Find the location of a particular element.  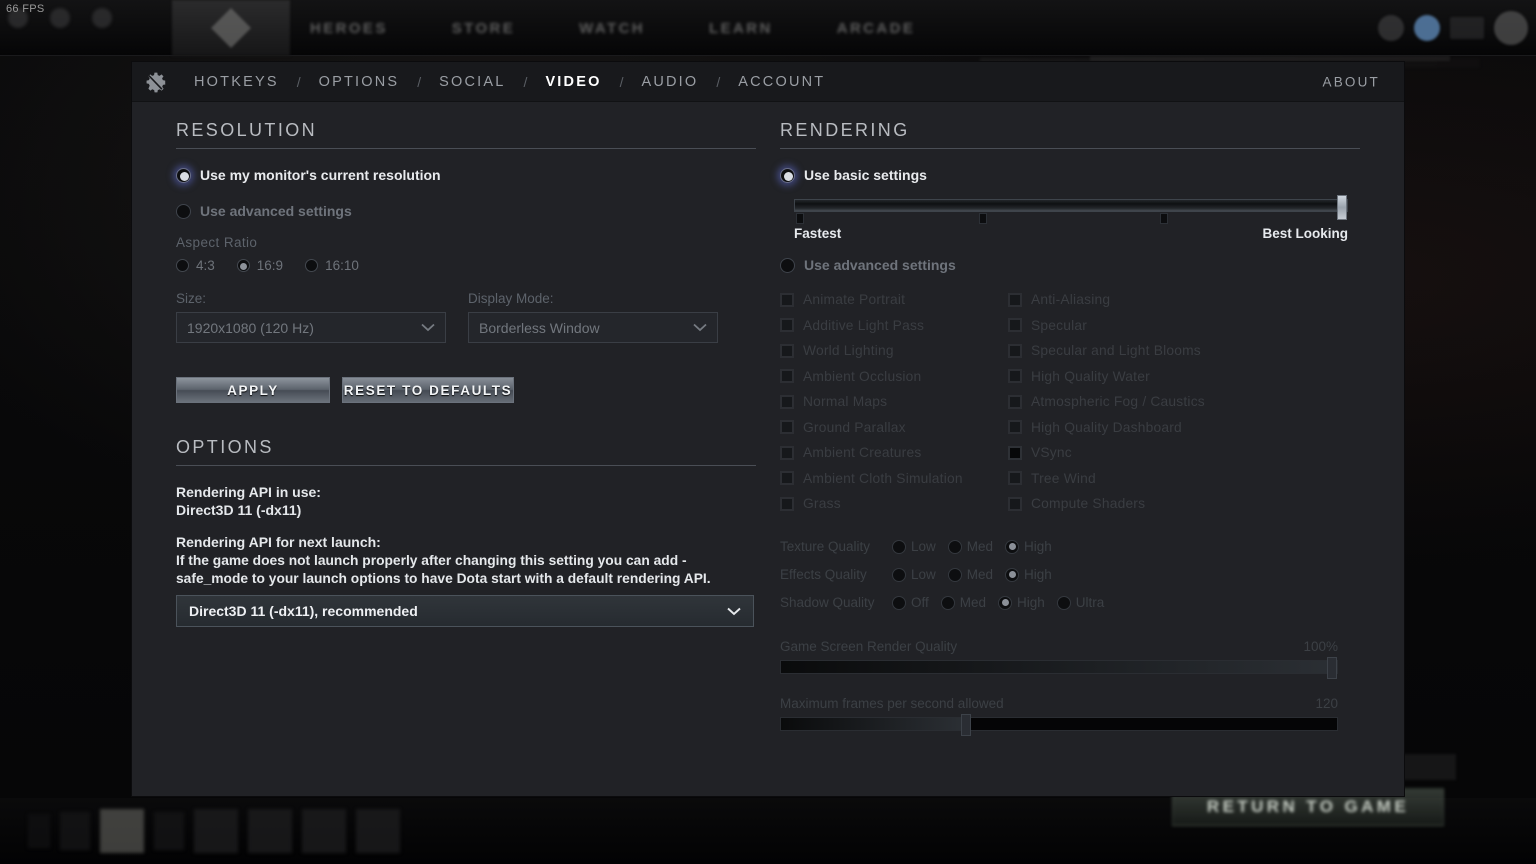

checkbox-ambient-occlusion: Ambient Occlusion is located at coordinates (894, 377).